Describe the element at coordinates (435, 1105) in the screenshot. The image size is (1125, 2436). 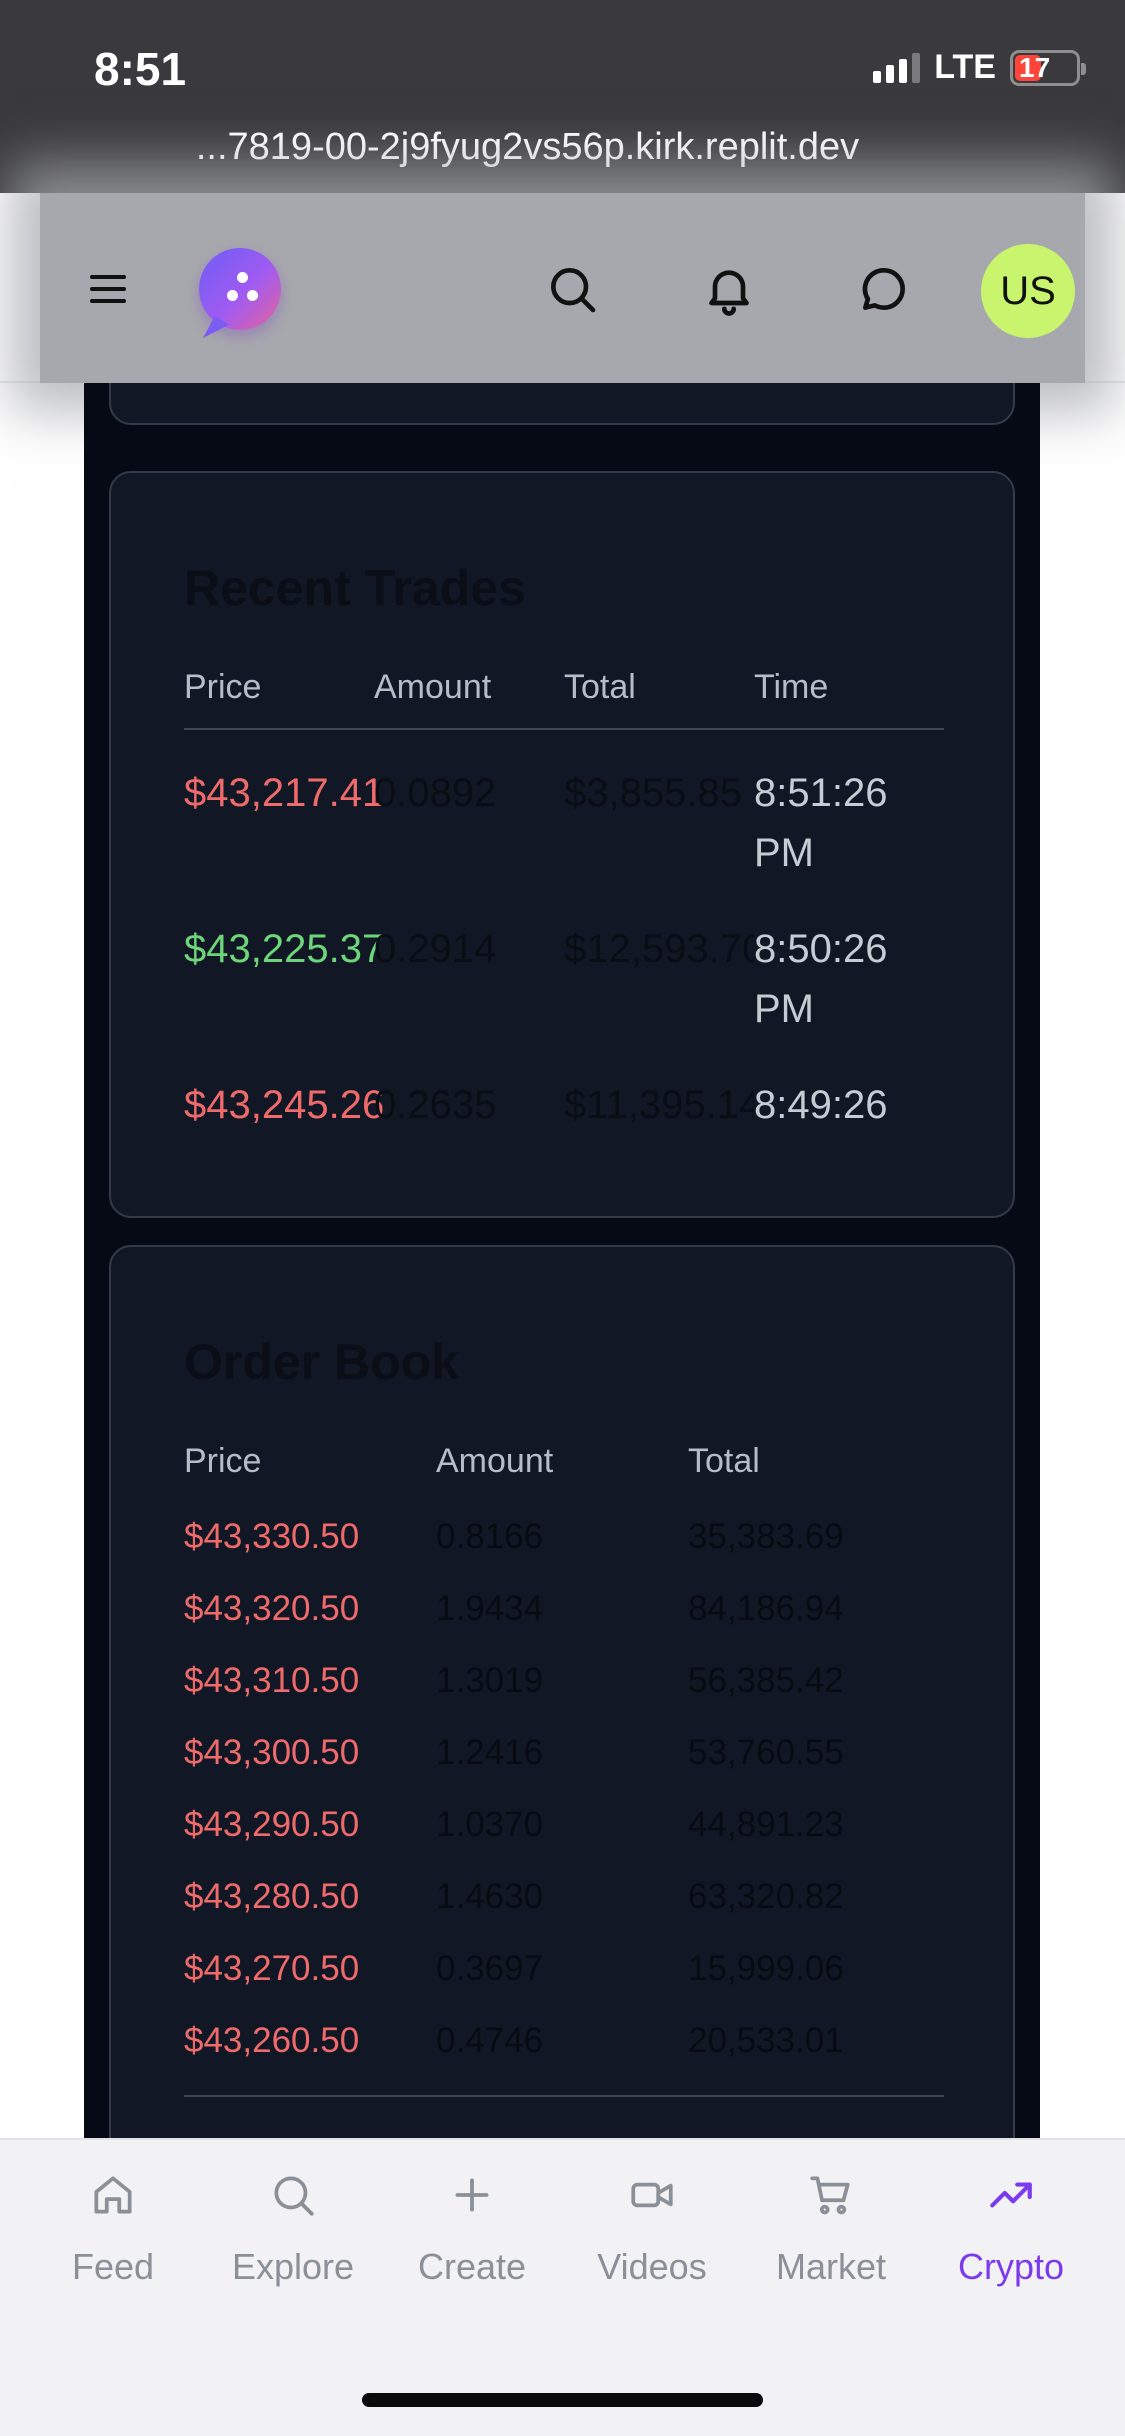
I see `trade-amount: 0.2635` at that location.